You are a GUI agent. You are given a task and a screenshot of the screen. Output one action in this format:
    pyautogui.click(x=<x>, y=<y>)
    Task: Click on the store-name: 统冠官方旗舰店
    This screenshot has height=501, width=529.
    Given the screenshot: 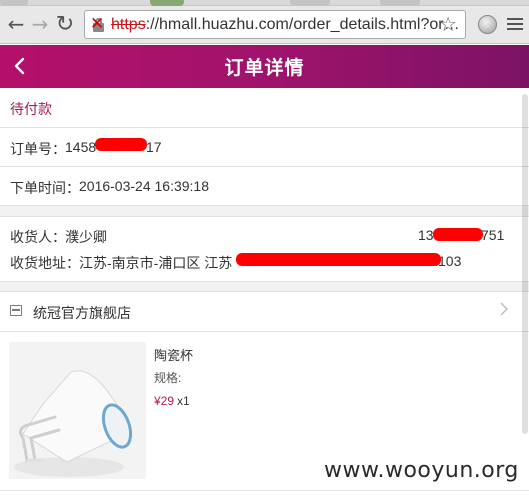 What is the action you would take?
    pyautogui.click(x=82, y=313)
    